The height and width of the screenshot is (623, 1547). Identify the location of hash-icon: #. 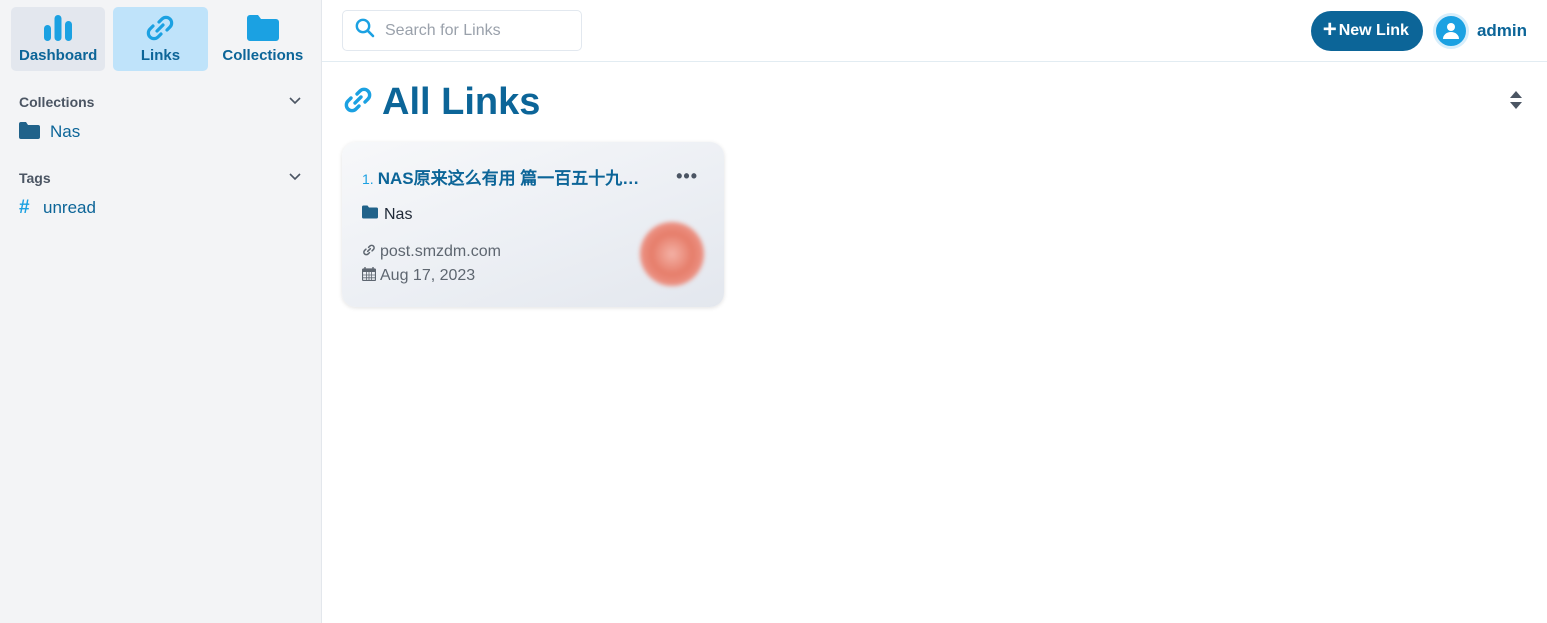
(24, 207).